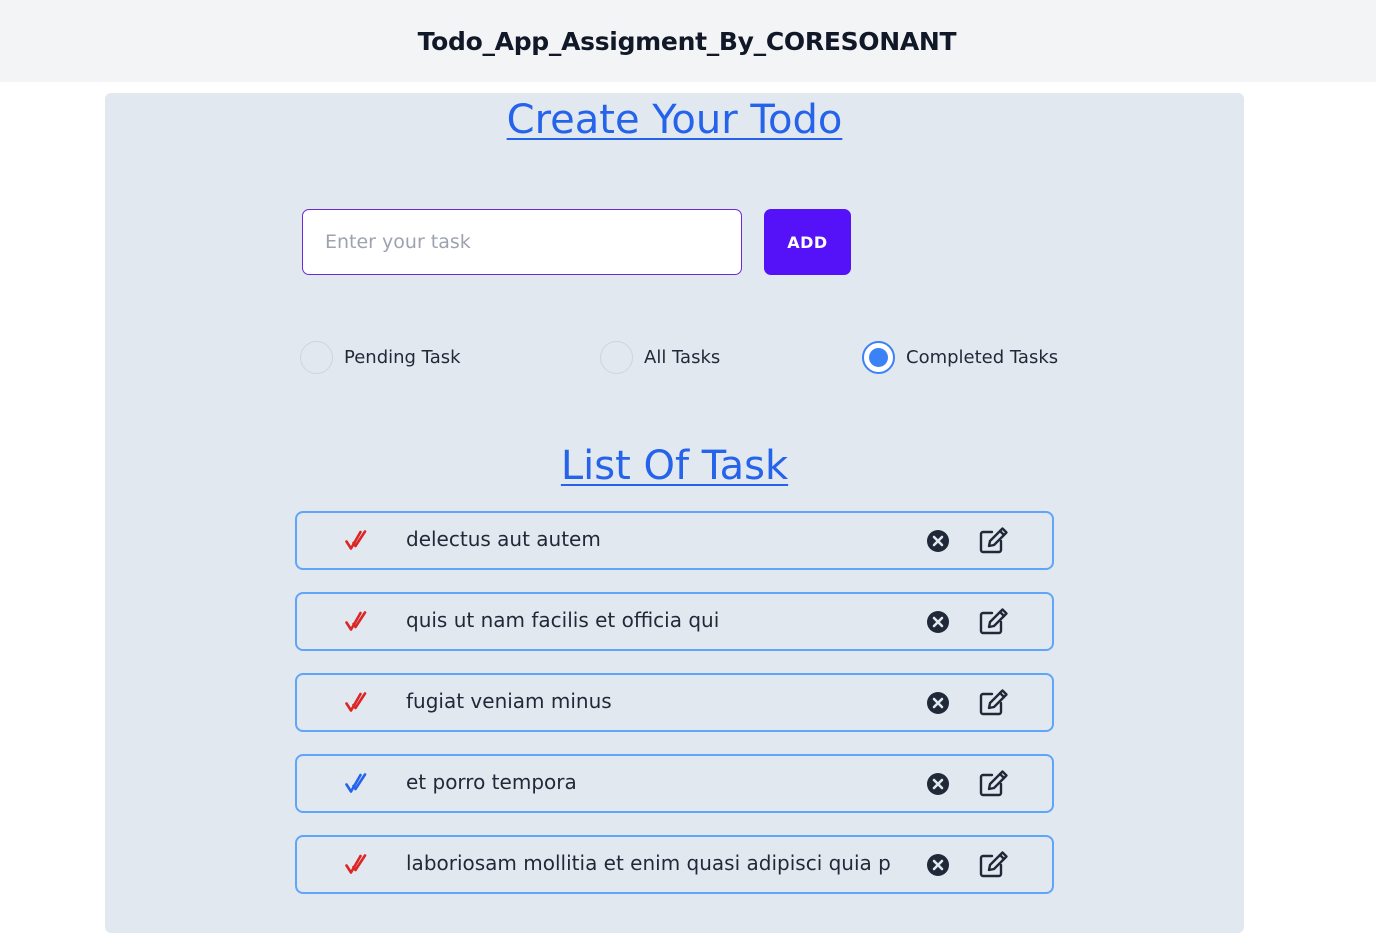  I want to click on radio-pending, so click(316, 357).